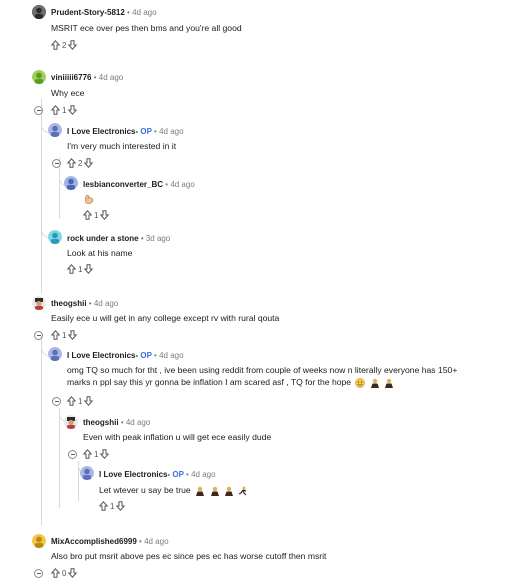 The height and width of the screenshot is (584, 526). I want to click on username: Prudent-Story-5812, so click(88, 12).